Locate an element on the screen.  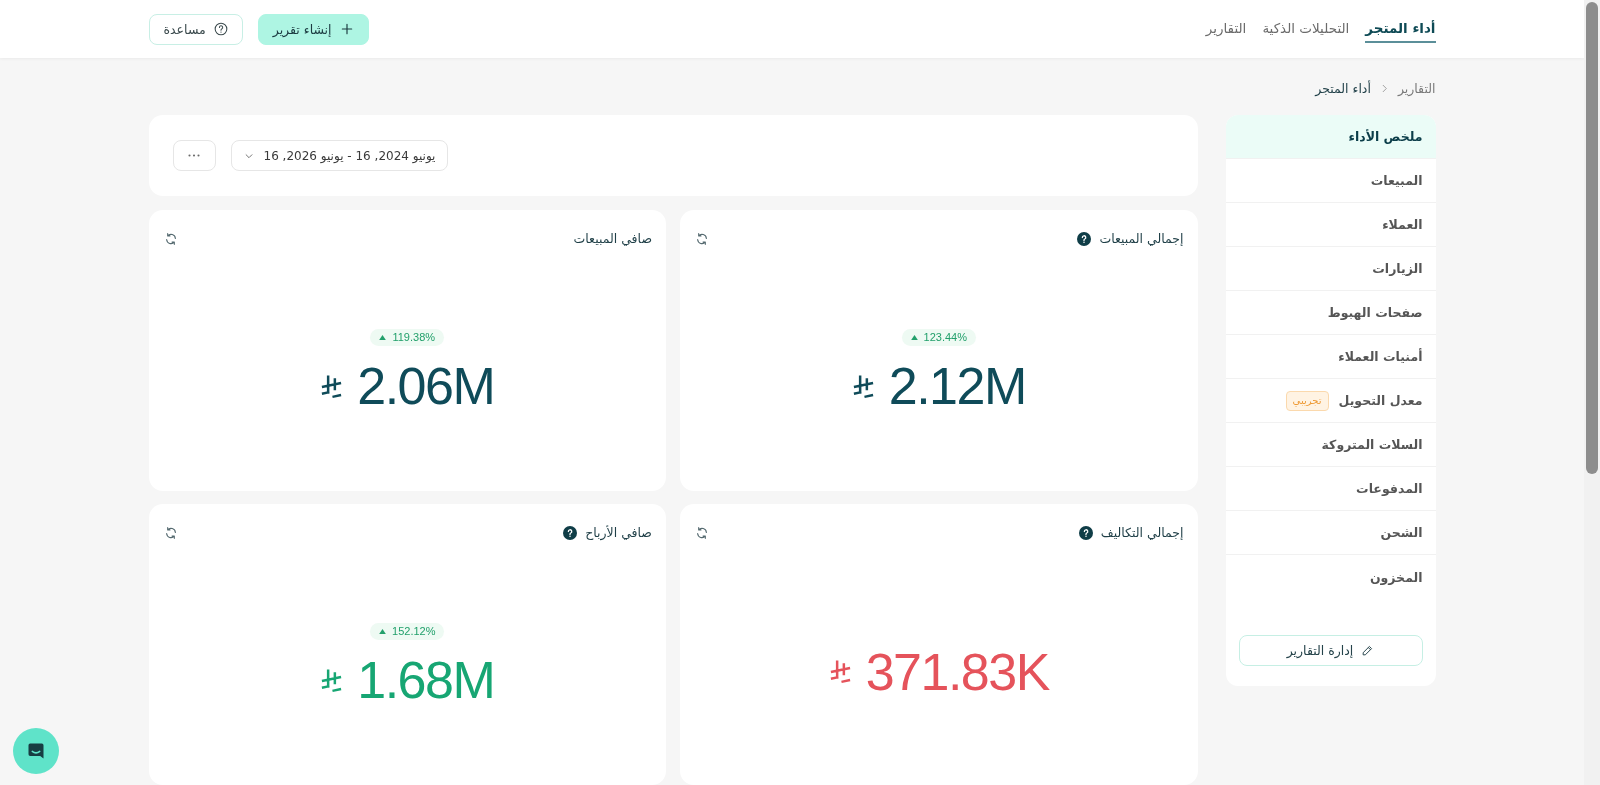
nav-tab: أداء المتجر is located at coordinates (1400, 29).